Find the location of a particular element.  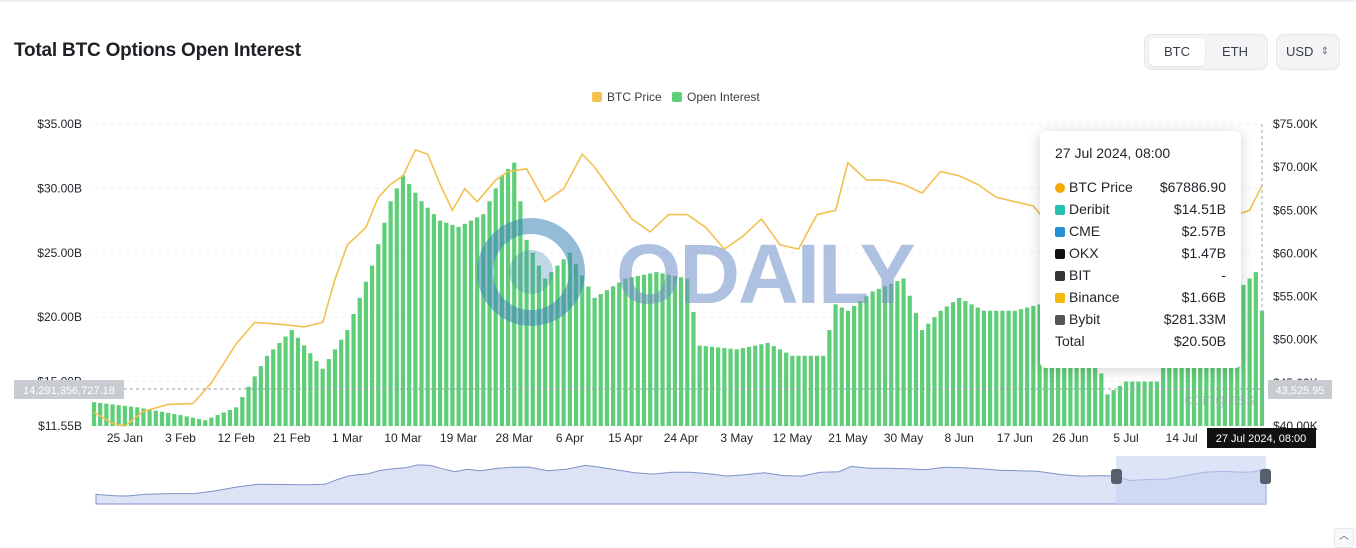

tooltip-row-bit: BIT - is located at coordinates (1140, 275).